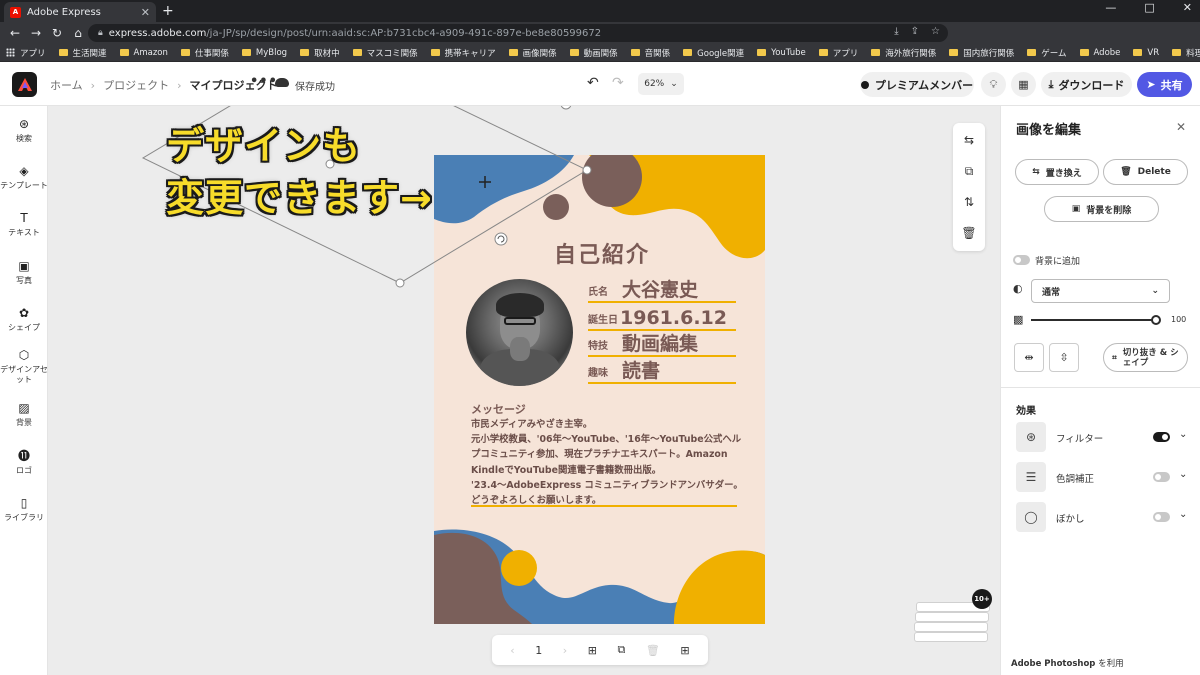 Image resolution: width=1200 pixels, height=675 pixels. What do you see at coordinates (36, 33) in the screenshot?
I see `forward-icon: →` at bounding box center [36, 33].